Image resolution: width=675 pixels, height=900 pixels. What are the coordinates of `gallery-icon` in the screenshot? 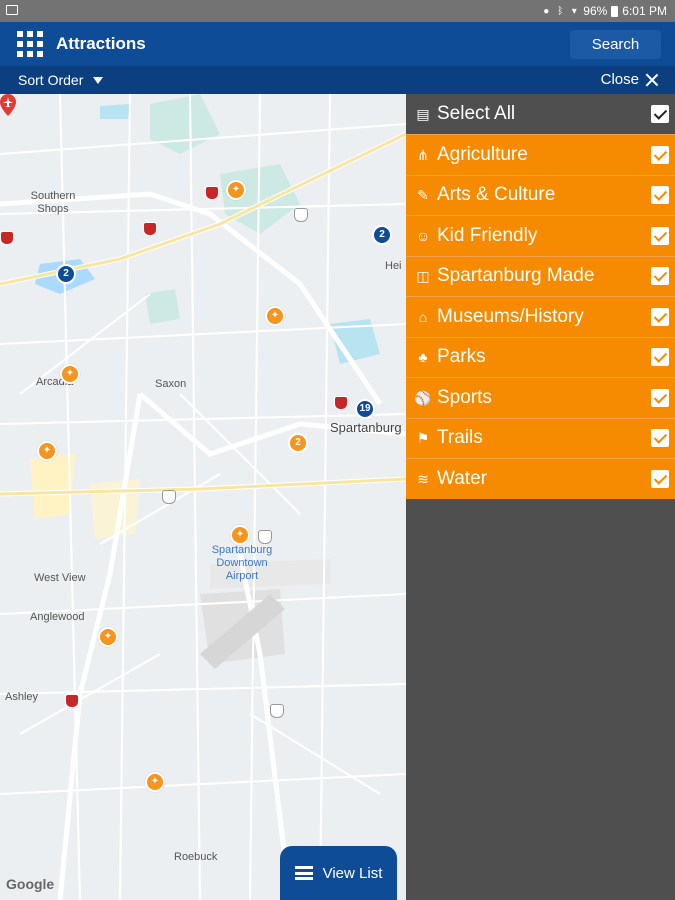 It's located at (12, 10).